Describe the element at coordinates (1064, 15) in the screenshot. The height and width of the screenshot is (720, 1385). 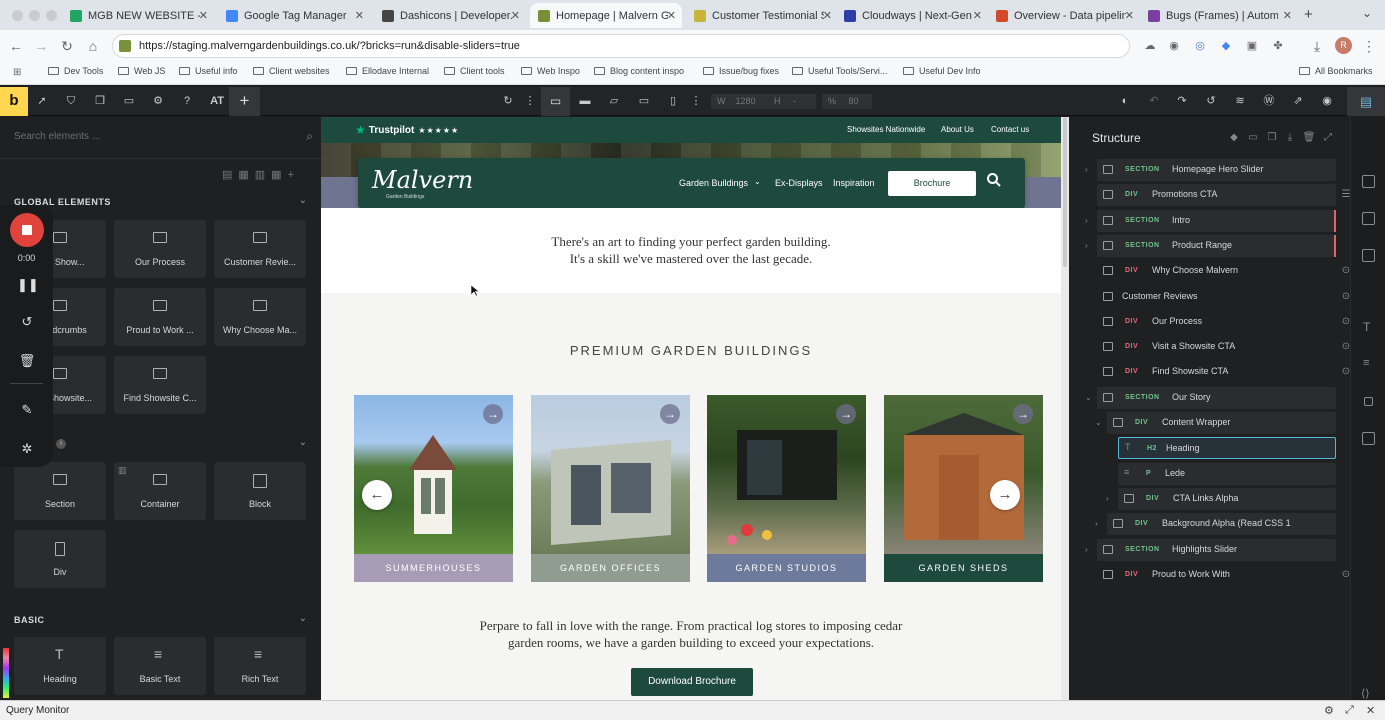
I see `browser-tab: Overview - Data pipeline ✕` at that location.